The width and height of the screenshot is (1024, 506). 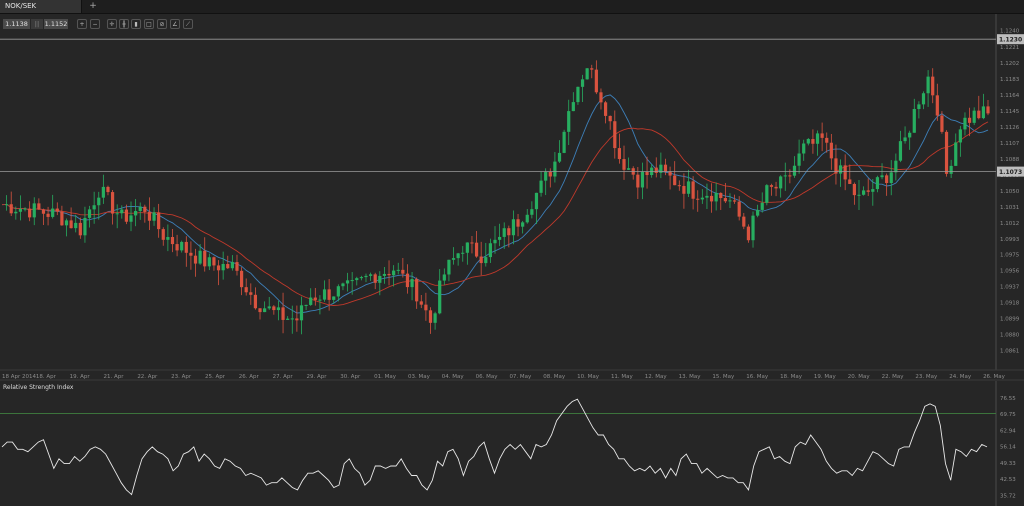 What do you see at coordinates (1008, 399) in the screenshot?
I see `rsi-tick-label: 76.55` at bounding box center [1008, 399].